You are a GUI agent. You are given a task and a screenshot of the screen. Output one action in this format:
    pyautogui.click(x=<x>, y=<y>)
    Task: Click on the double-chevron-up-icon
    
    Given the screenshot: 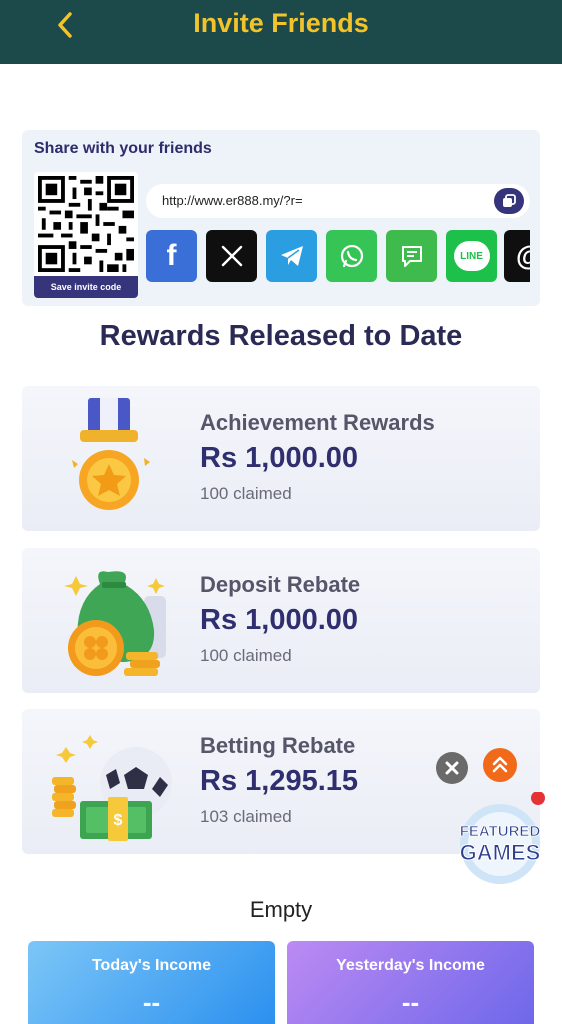 What is the action you would take?
    pyautogui.click(x=500, y=764)
    